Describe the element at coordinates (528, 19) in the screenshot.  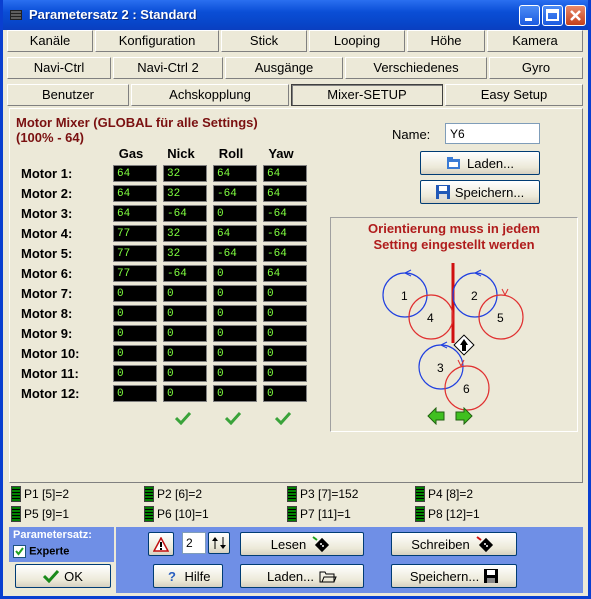
I see `minimize-icon` at that location.